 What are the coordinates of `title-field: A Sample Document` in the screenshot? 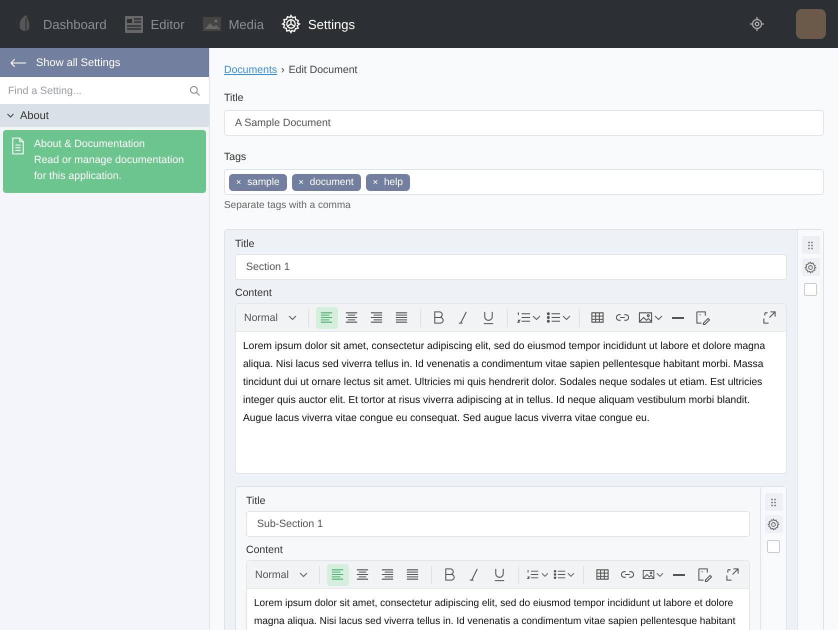 It's located at (524, 123).